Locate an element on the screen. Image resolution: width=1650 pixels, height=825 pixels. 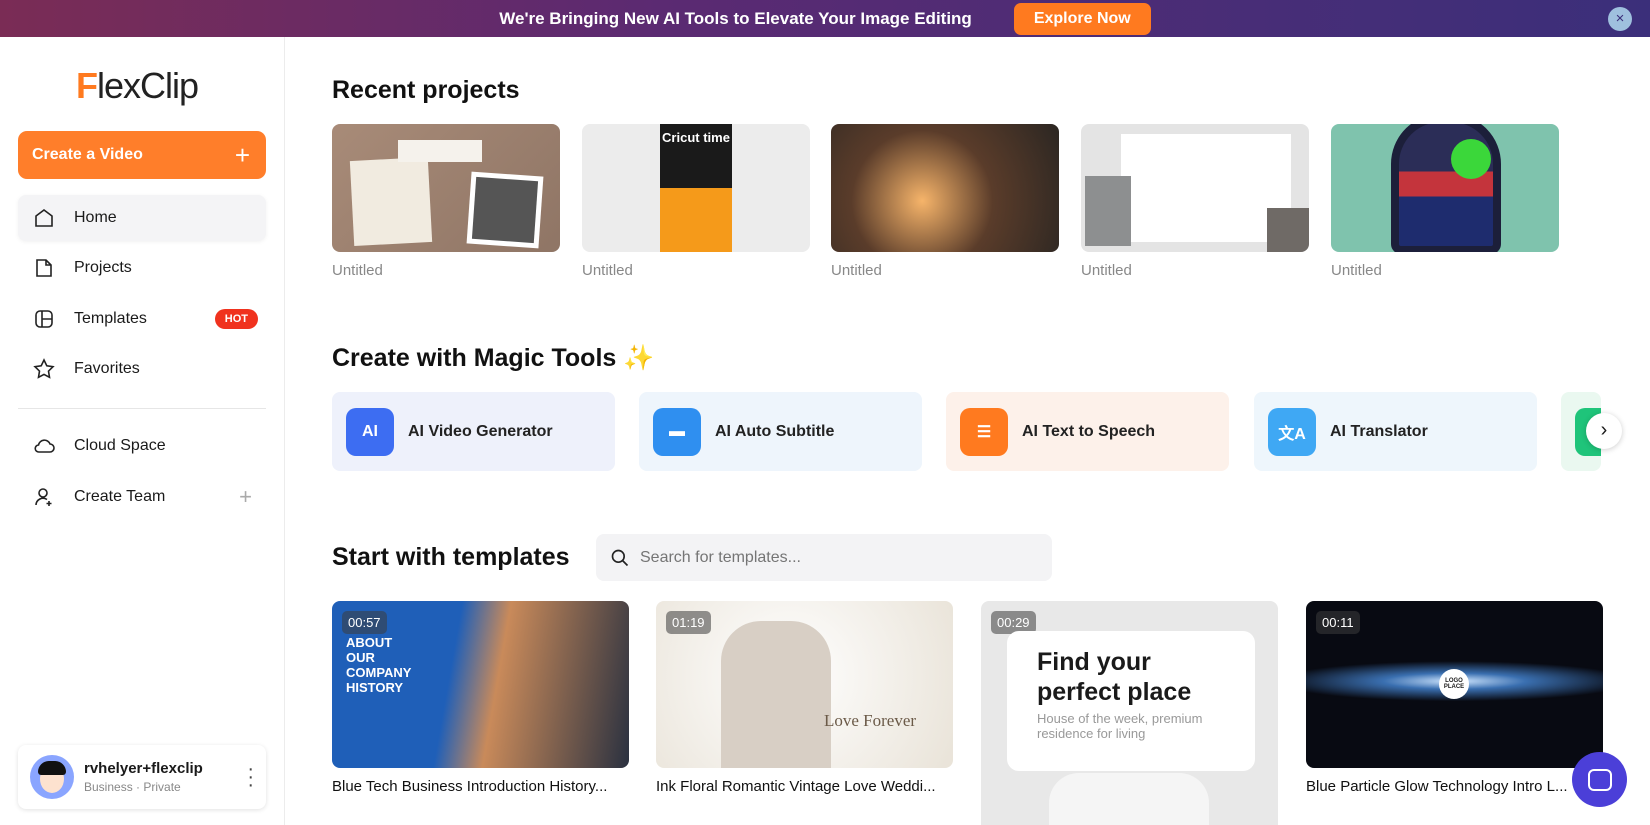
magic-wand-icon: ✨ is located at coordinates (639, 358).